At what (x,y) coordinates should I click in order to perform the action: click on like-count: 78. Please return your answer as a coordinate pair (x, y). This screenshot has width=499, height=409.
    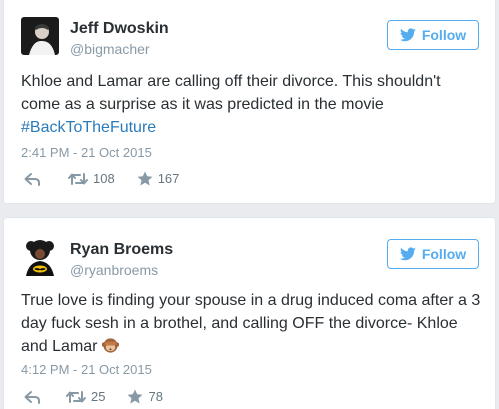
    Looking at the image, I should click on (155, 396).